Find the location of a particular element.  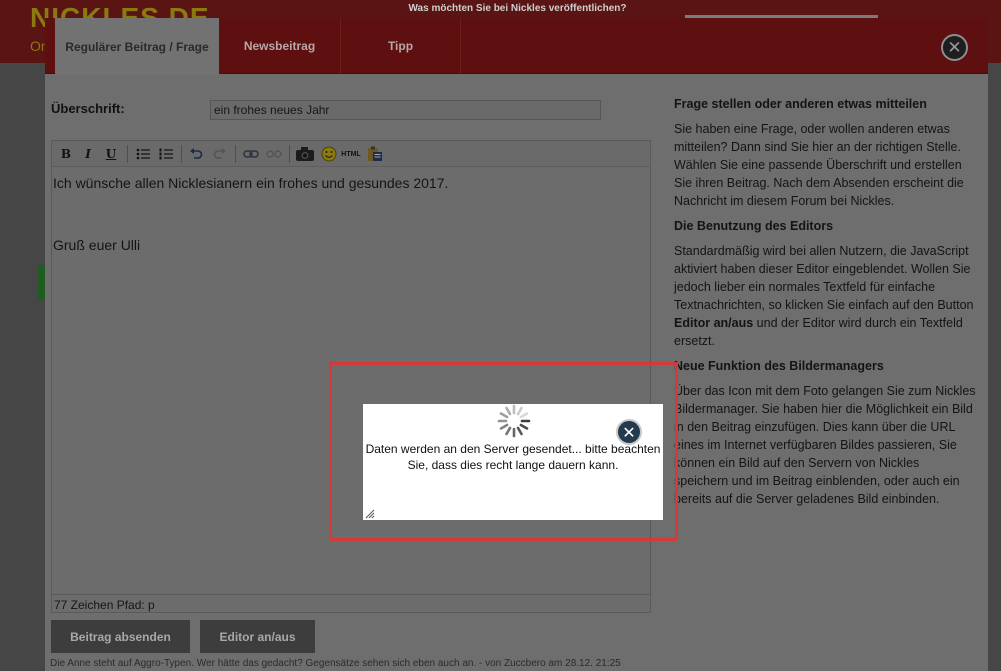

modal-close-button: ✕ is located at coordinates (954, 47).